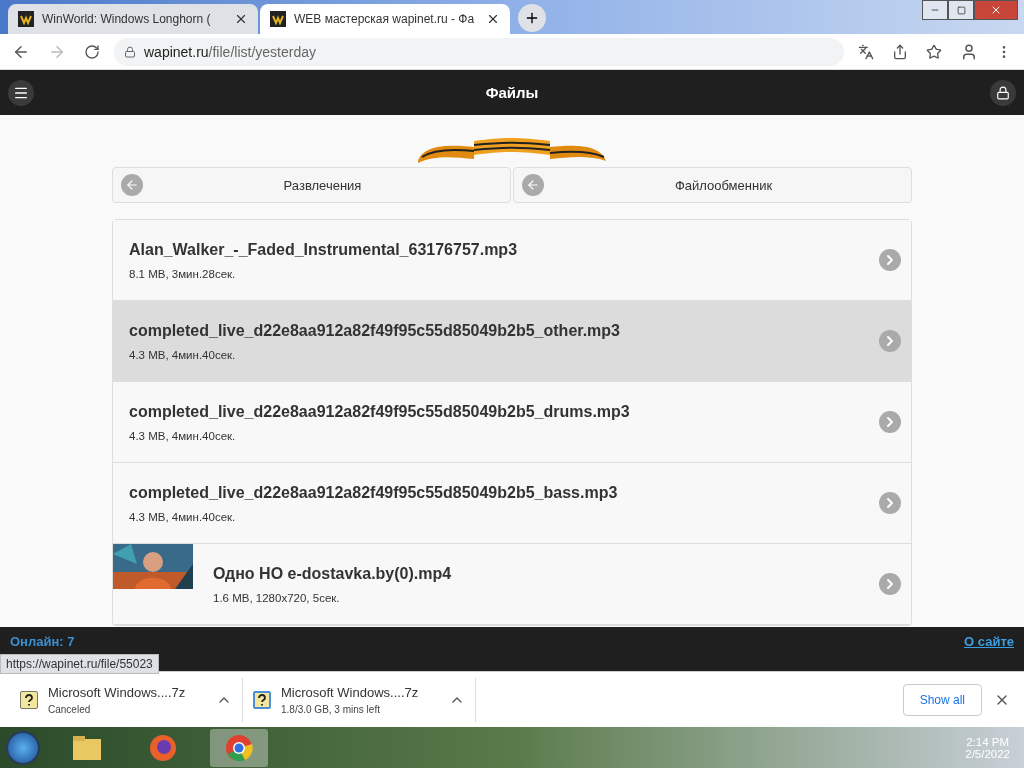 Image resolution: width=1024 pixels, height=768 pixels. I want to click on file-row: Alan_Walker_-_Faded_Instrumental_63176757.mp3 8.1 MB, 3мин.28сек., so click(512, 260).